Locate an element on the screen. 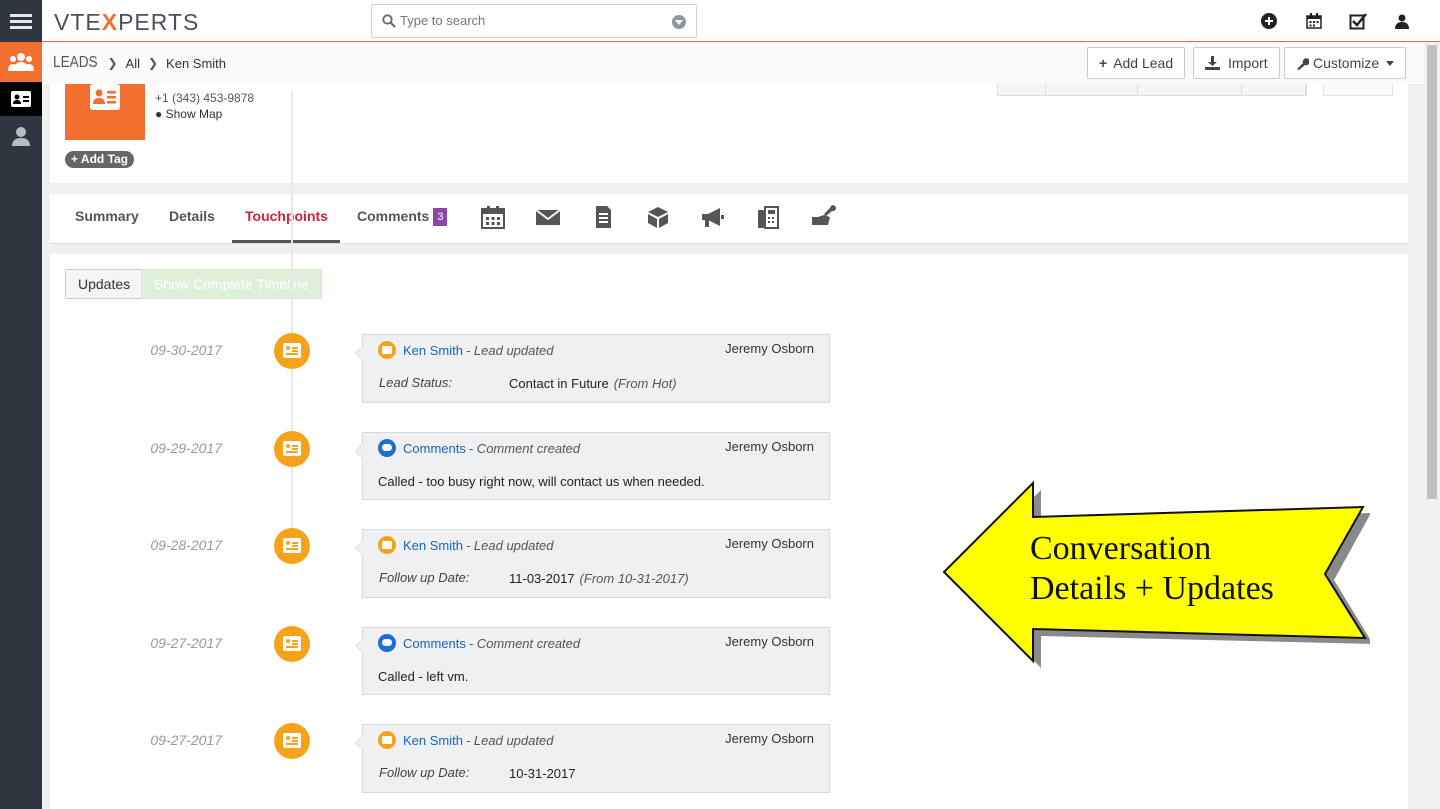 This screenshot has width=1440, height=809. customize-label: Customize is located at coordinates (1346, 63).